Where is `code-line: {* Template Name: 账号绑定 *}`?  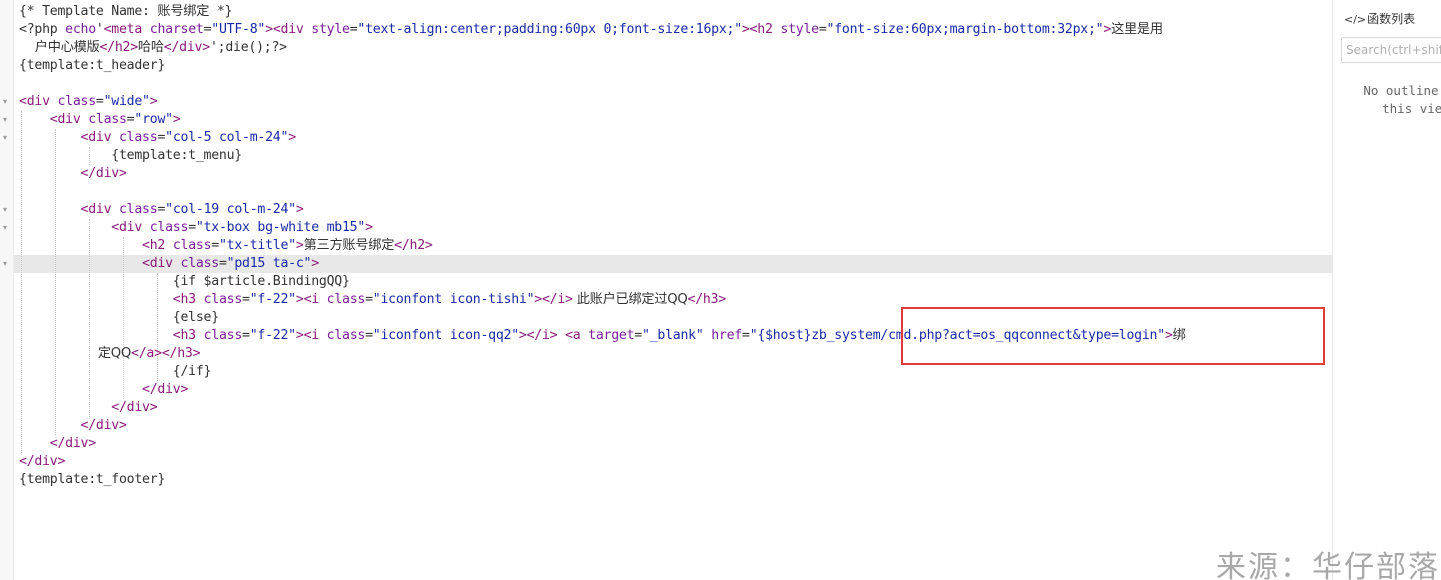 code-line: {* Template Name: 账号绑定 *} is located at coordinates (126, 12).